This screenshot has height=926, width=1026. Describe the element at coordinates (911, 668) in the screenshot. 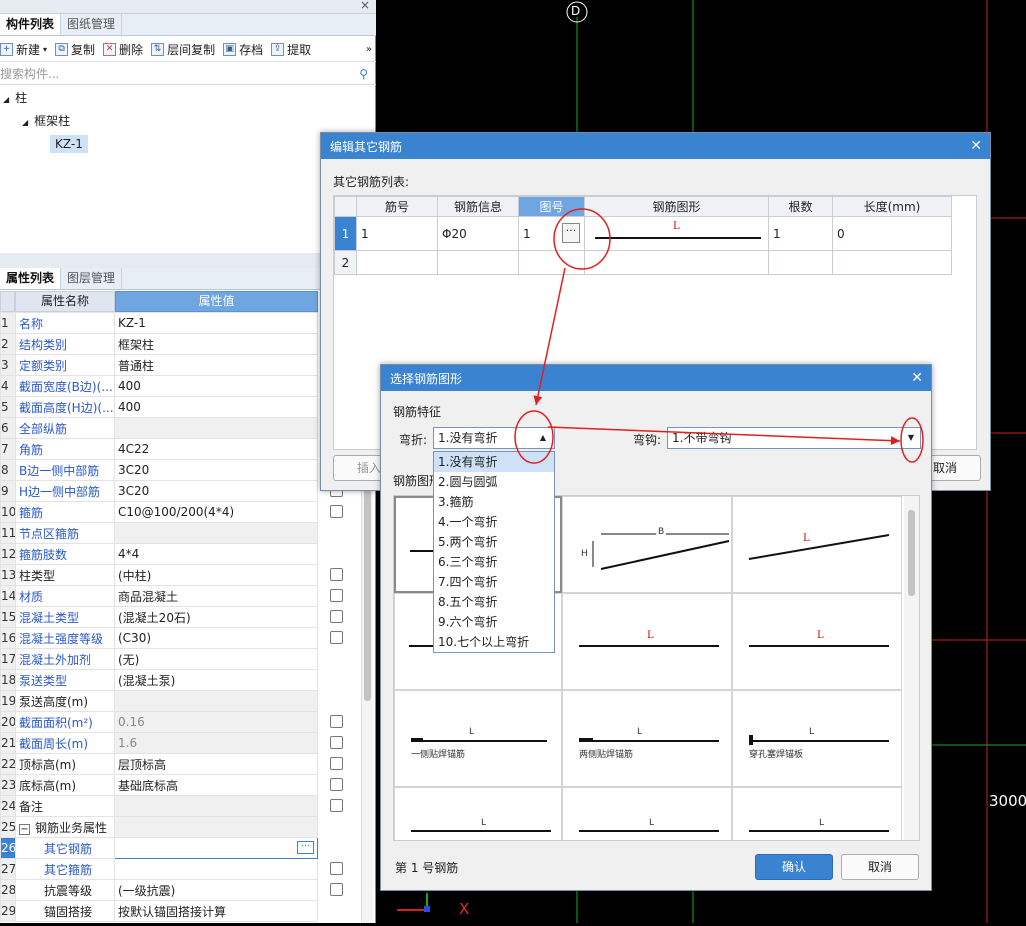

I see `gallery-scrollbar` at that location.